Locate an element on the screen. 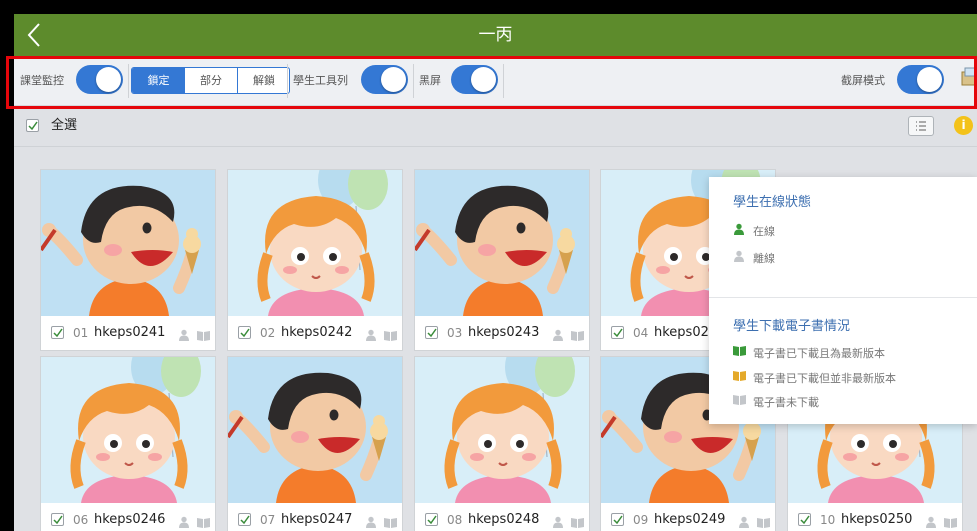  student-card: 08 hkeps0248 is located at coordinates (502, 443).